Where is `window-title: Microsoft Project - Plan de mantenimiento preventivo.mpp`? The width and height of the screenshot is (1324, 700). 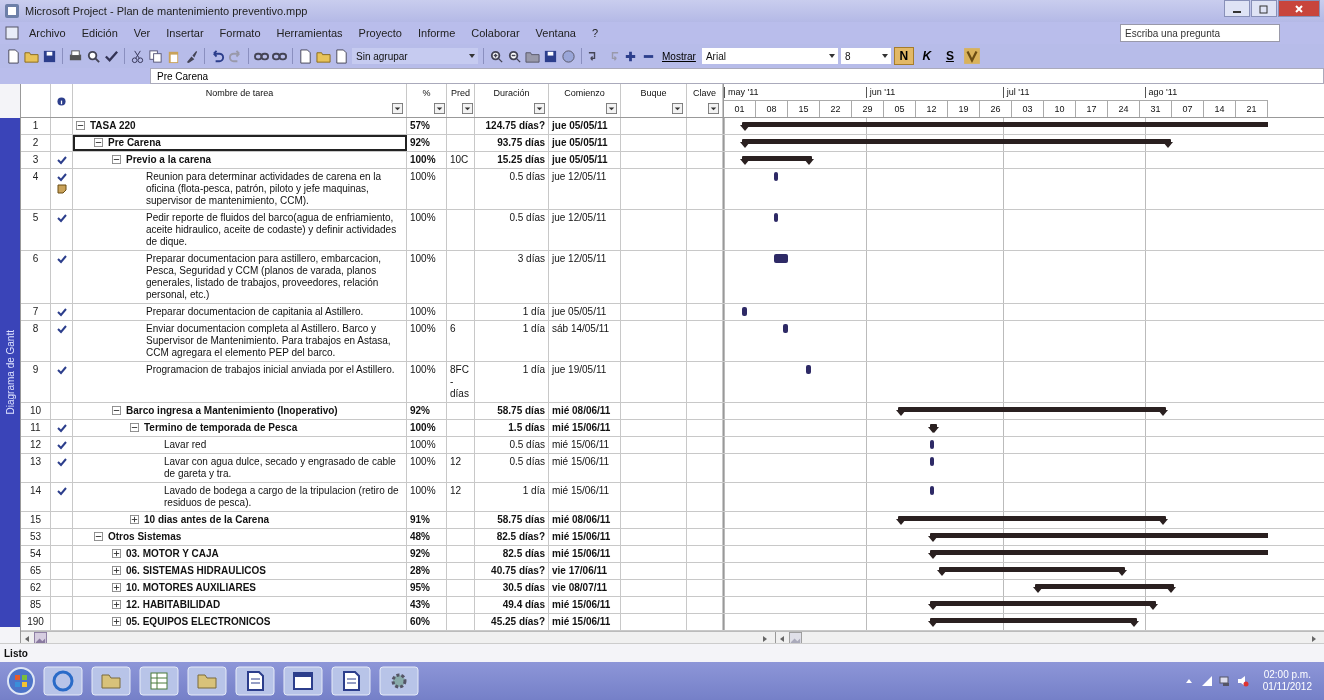 window-title: Microsoft Project - Plan de mantenimiento preventivo.mpp is located at coordinates (166, 11).